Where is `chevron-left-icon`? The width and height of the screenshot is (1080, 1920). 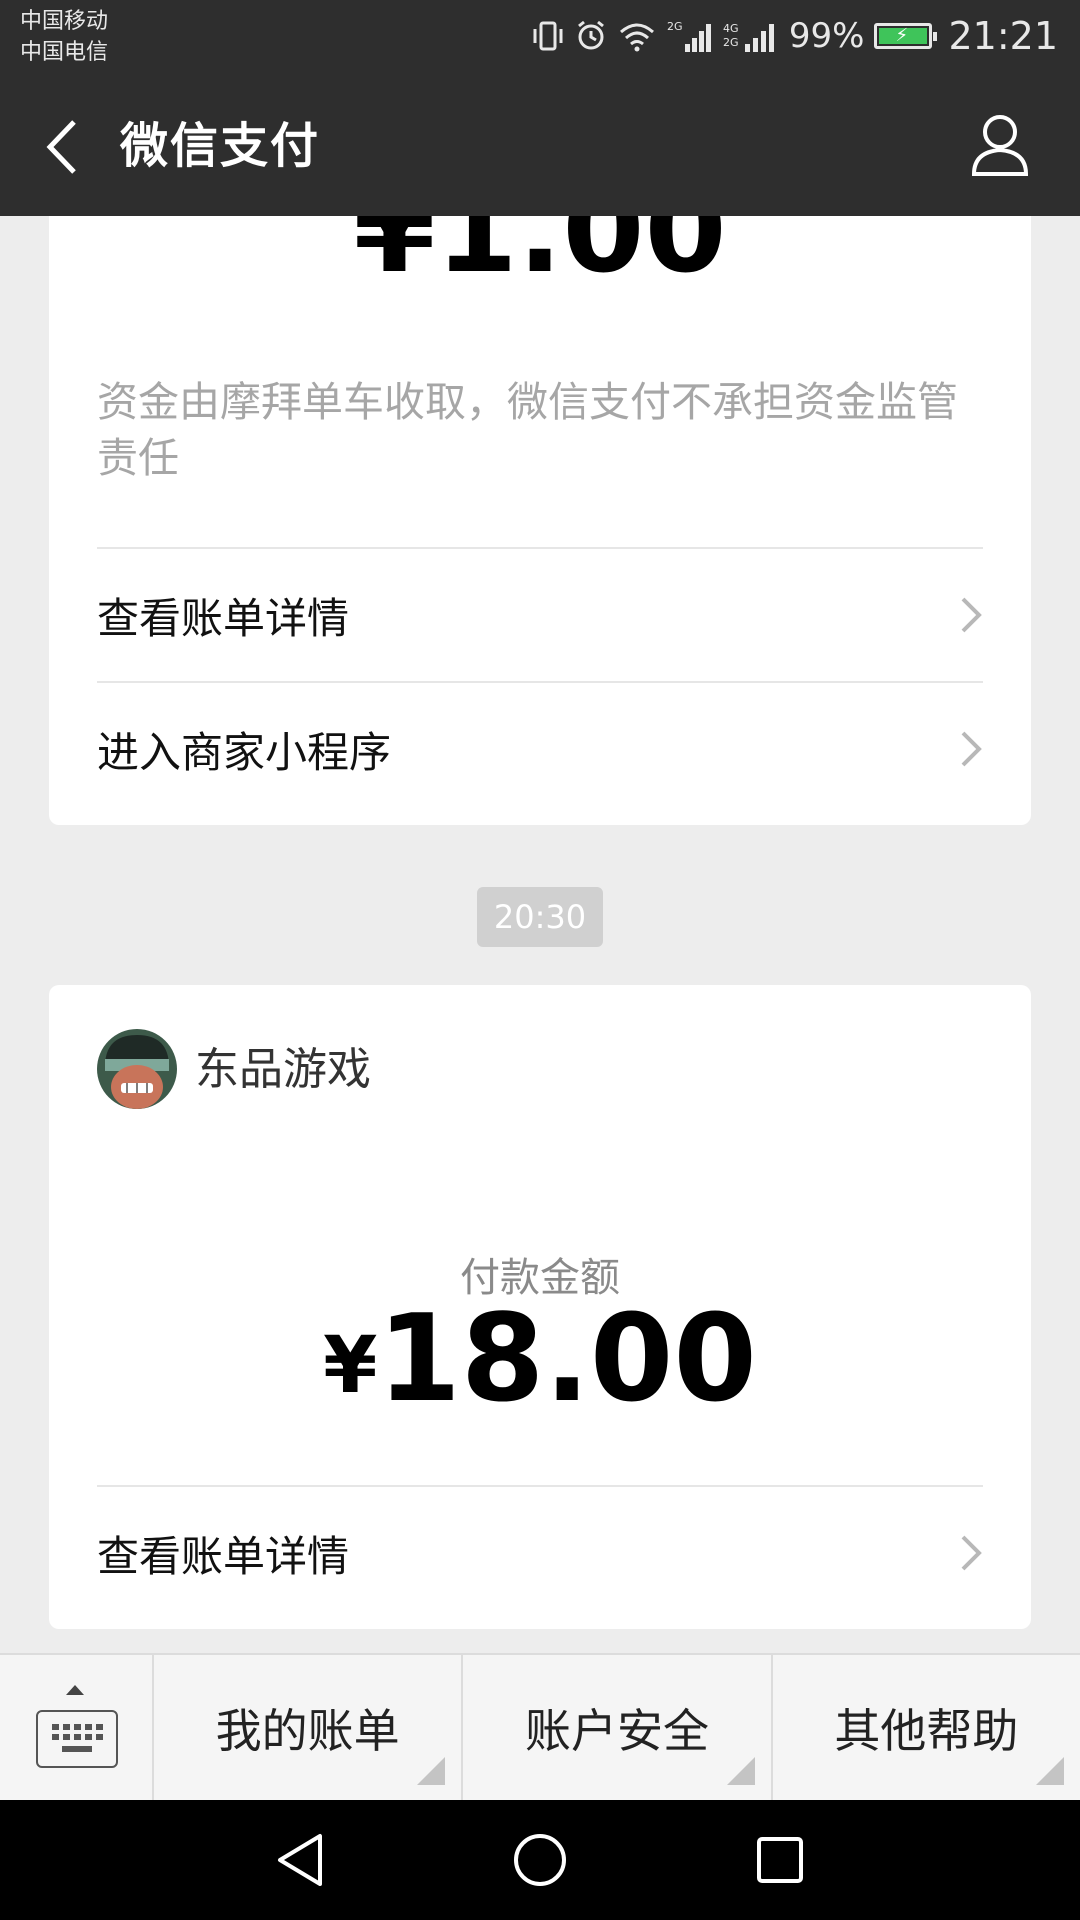 chevron-left-icon is located at coordinates (64, 147).